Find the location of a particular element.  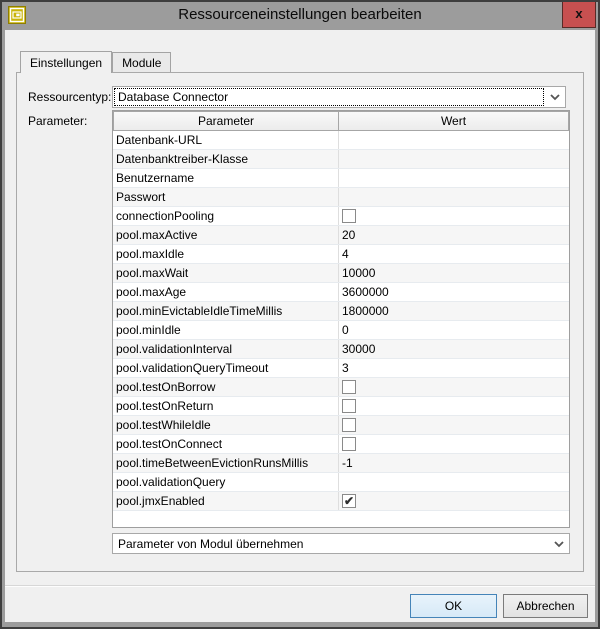

table-row: pool.minEvictableIdleTimeMillis 1800000 is located at coordinates (341, 311).